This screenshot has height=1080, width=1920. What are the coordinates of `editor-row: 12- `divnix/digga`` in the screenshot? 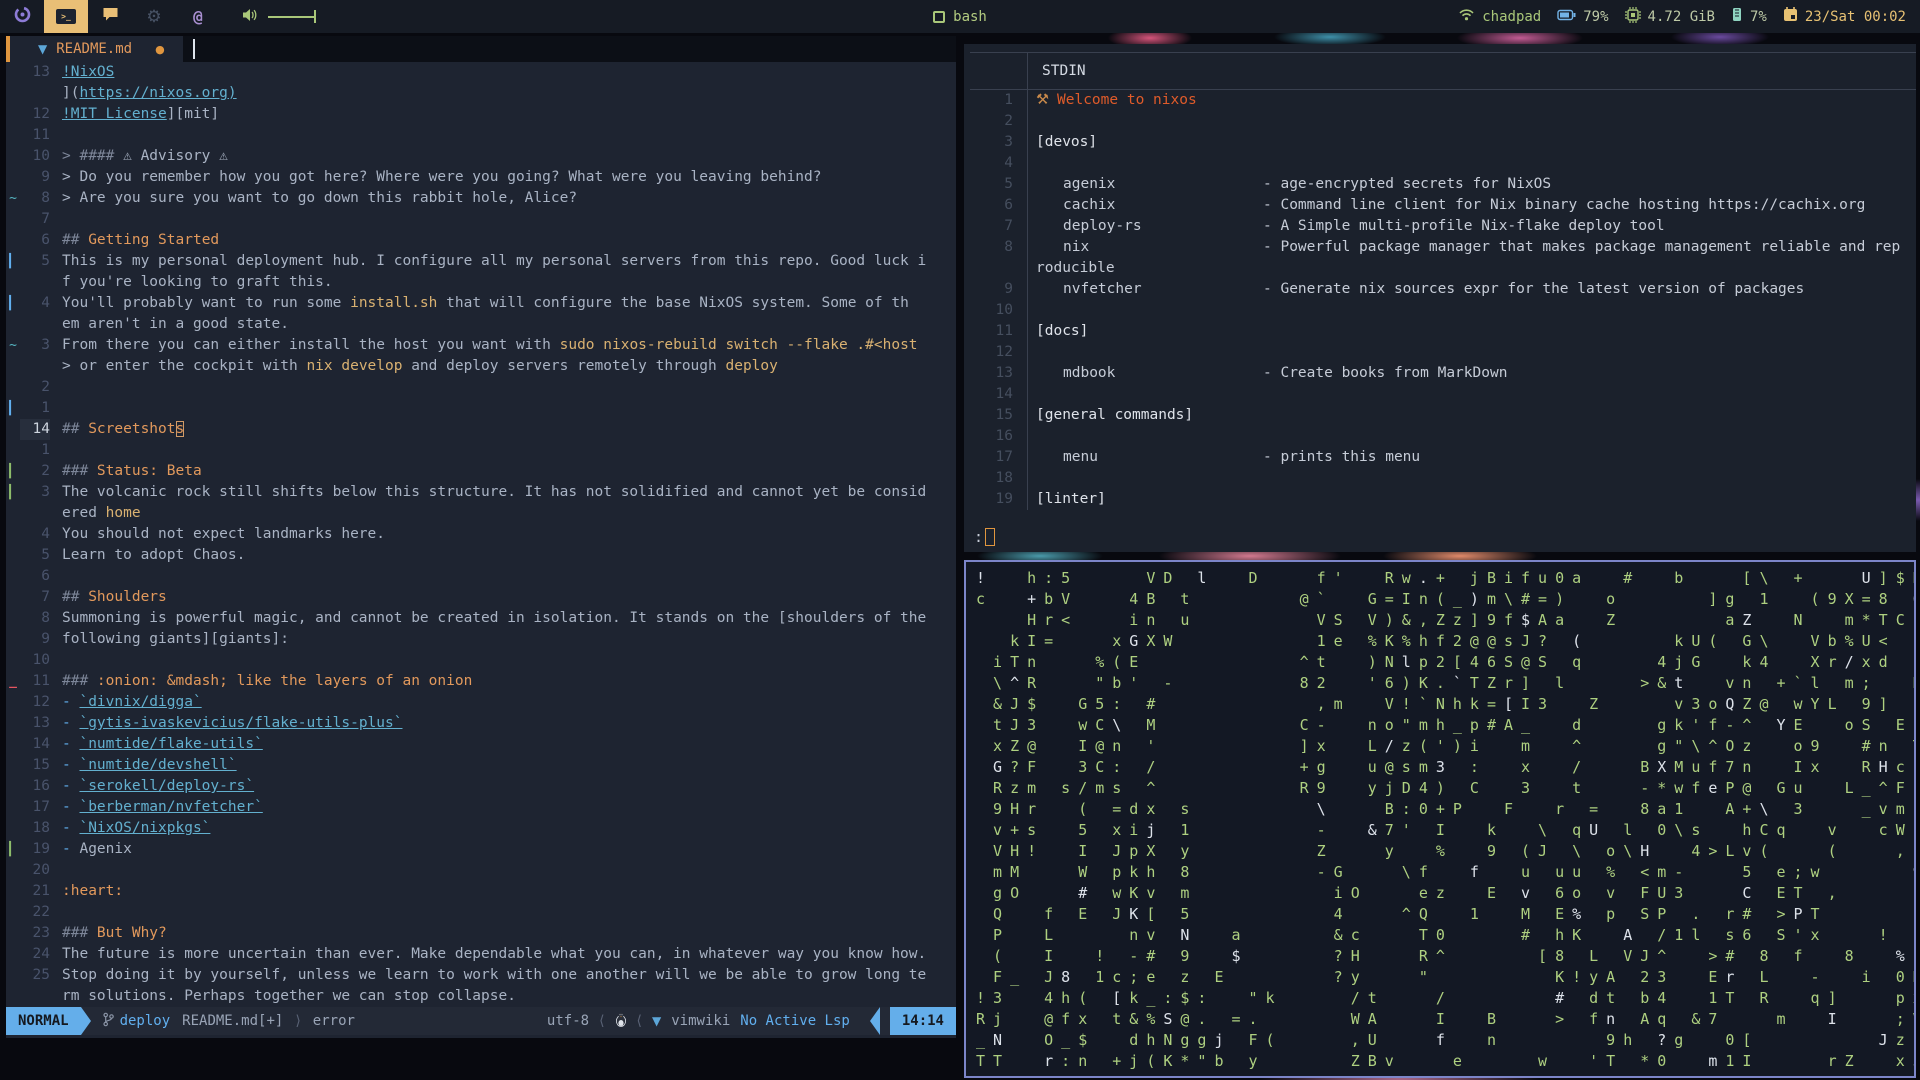 It's located at (481, 702).